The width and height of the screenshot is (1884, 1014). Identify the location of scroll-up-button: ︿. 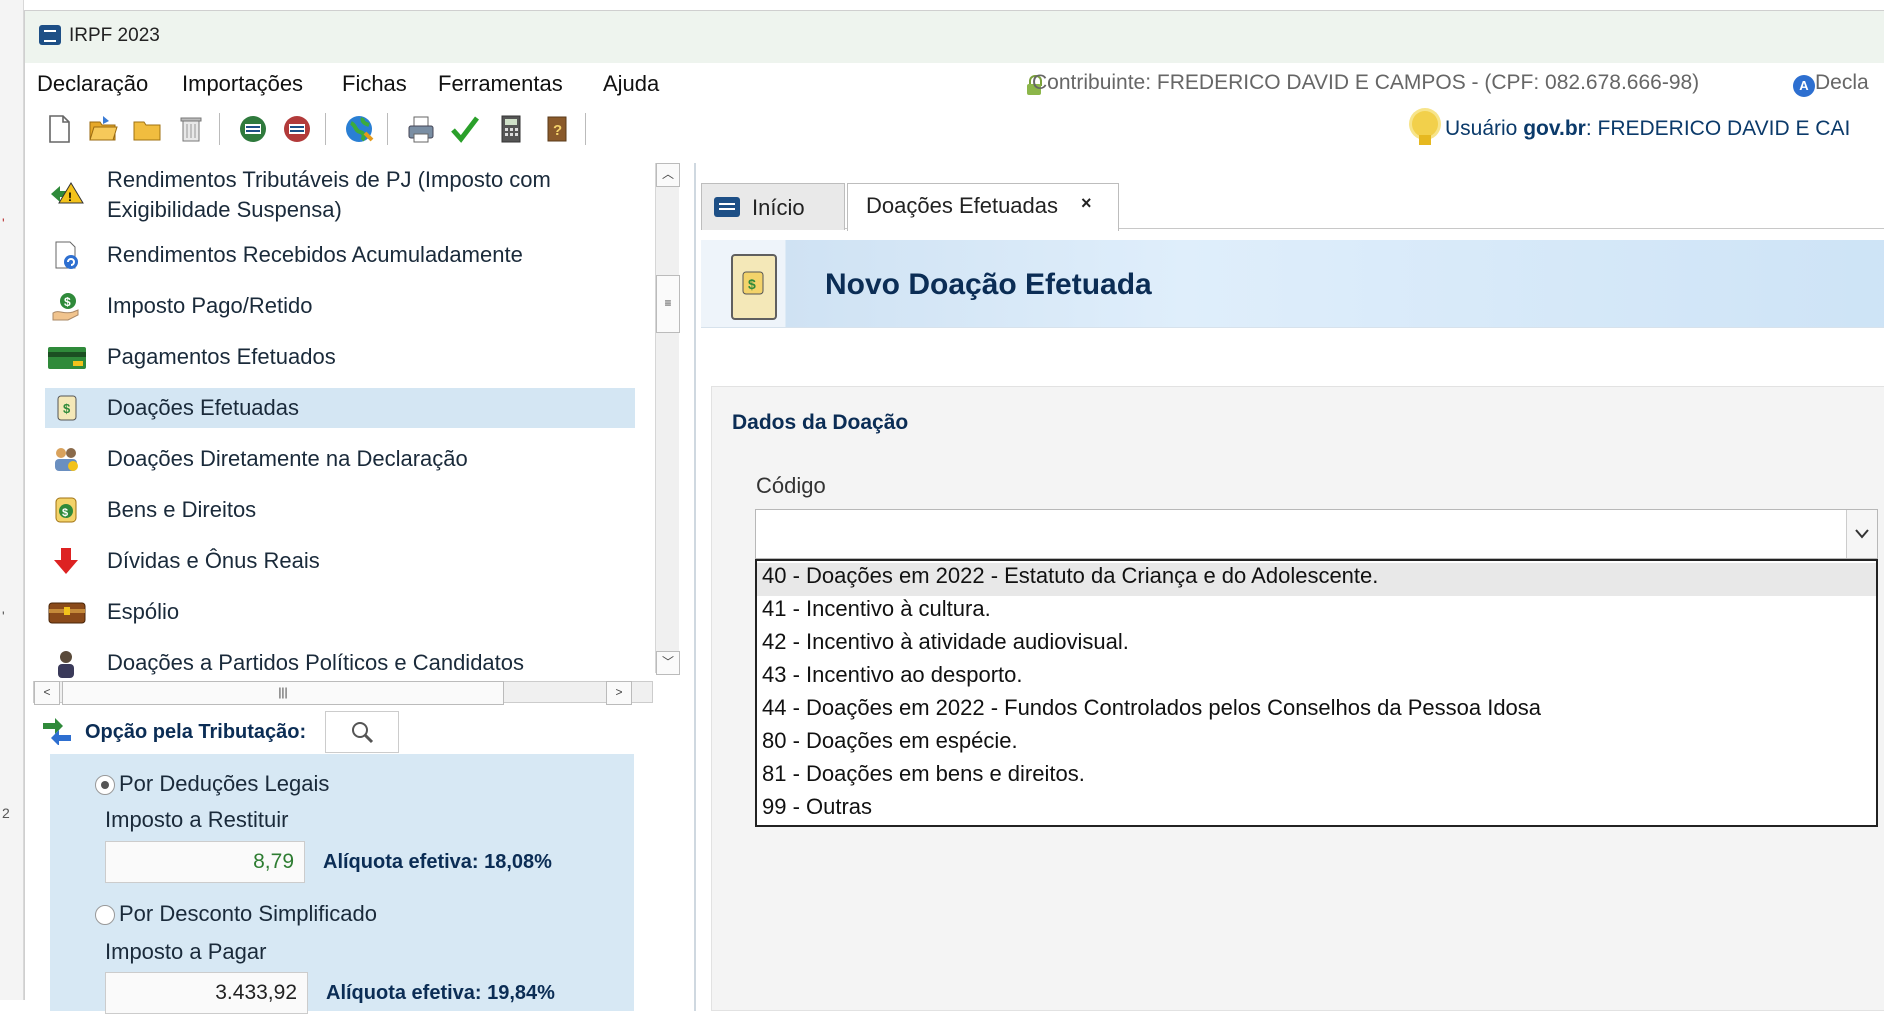
(668, 175).